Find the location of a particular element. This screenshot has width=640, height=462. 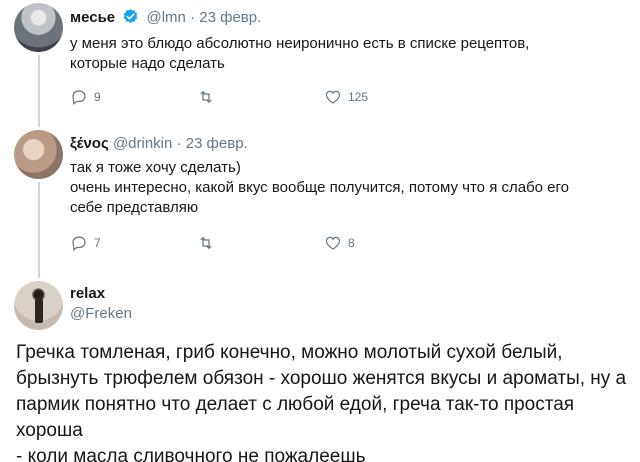

verified-icon is located at coordinates (131, 16).